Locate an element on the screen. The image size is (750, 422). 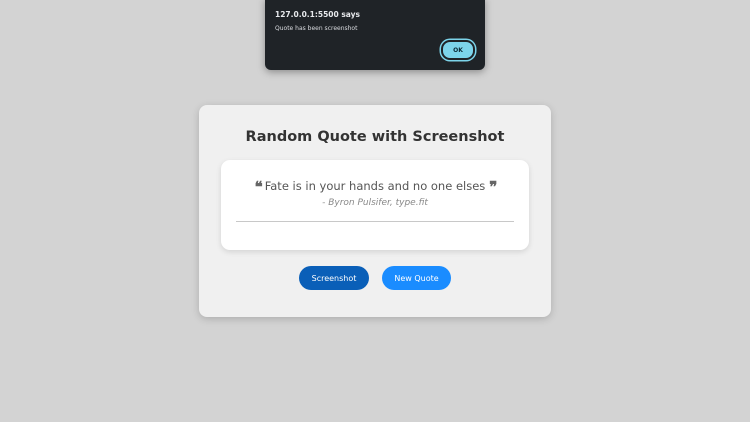
quote-author: - Byron Pulsifer, type.fit is located at coordinates (375, 203).